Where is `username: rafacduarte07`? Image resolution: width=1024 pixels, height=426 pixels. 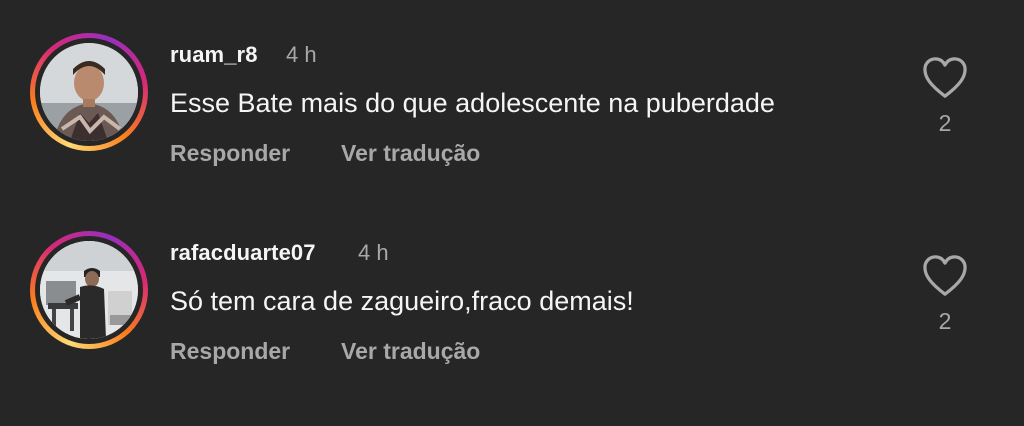 username: rafacduarte07 is located at coordinates (243, 253).